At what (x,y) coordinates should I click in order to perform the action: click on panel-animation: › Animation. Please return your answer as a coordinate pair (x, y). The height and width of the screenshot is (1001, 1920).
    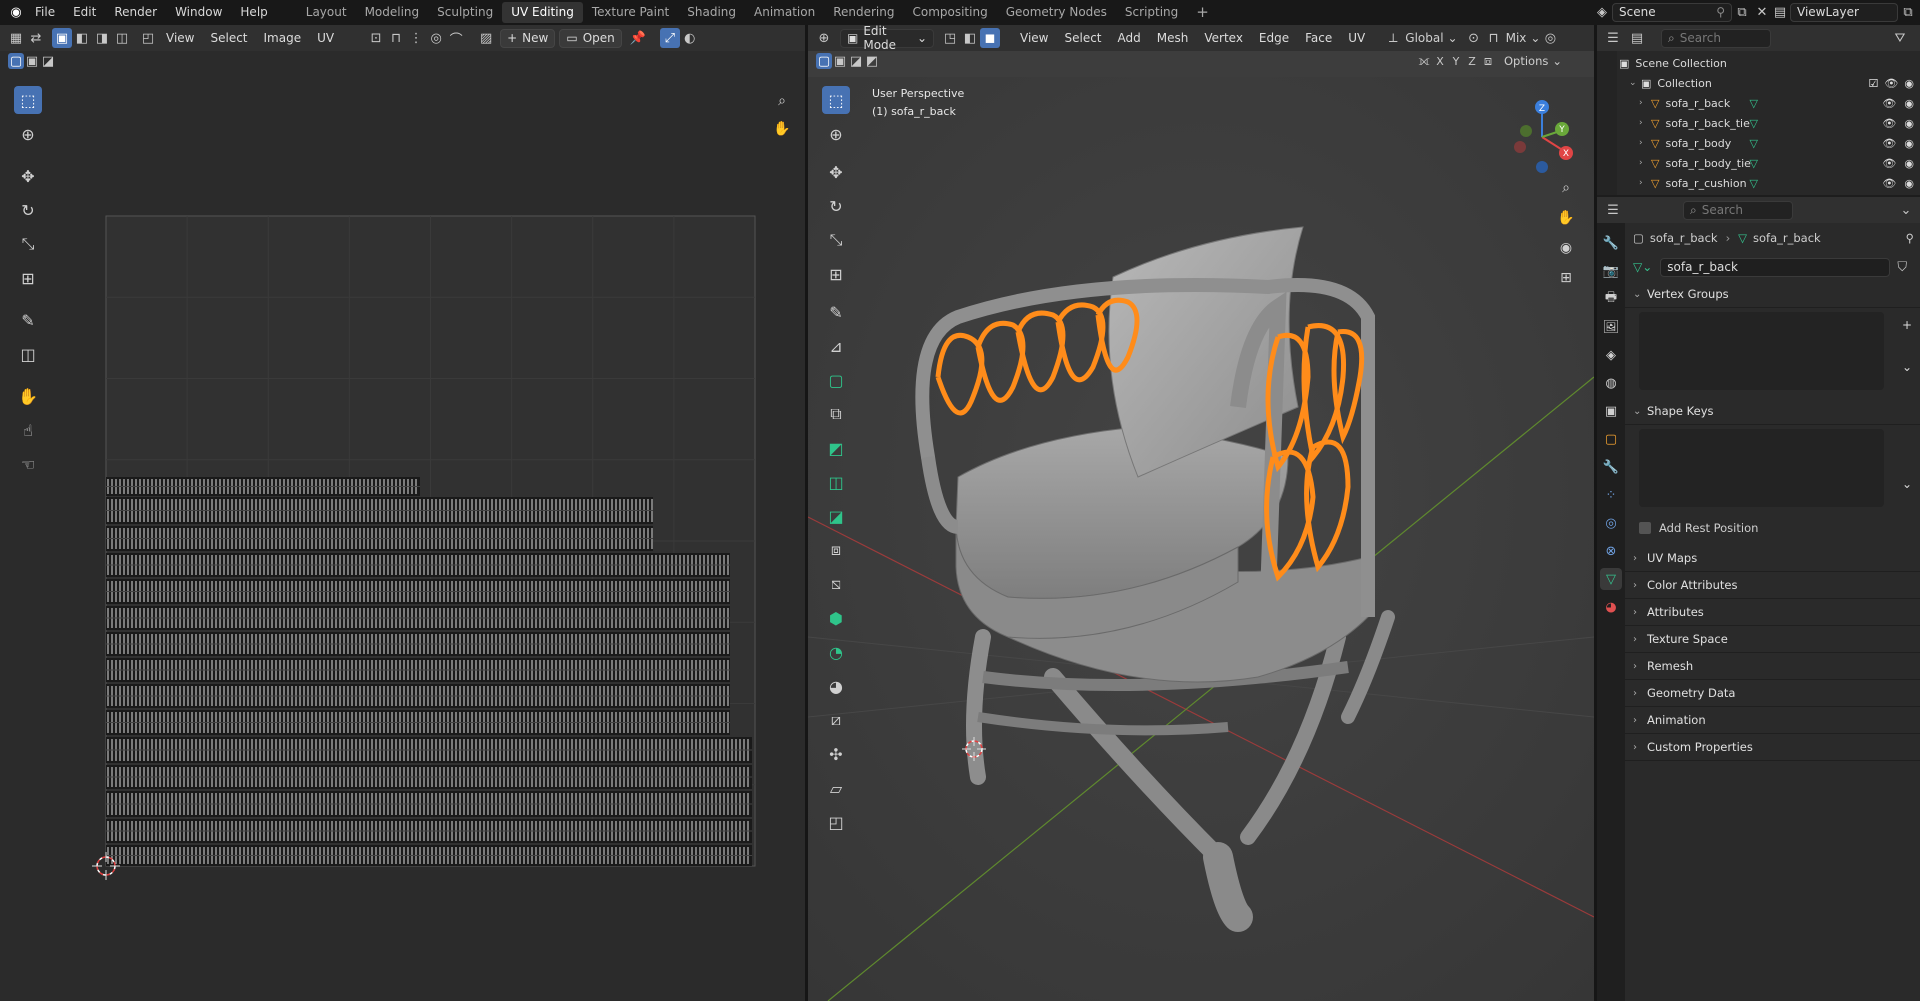
    Looking at the image, I should click on (1772, 720).